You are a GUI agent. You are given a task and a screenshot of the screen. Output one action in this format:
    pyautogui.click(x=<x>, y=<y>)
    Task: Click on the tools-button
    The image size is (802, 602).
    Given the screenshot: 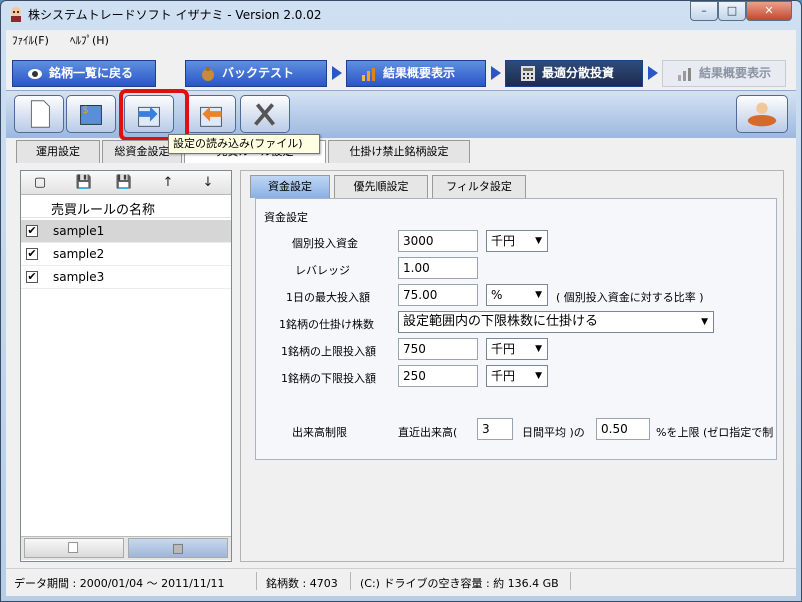 What is the action you would take?
    pyautogui.click(x=265, y=114)
    